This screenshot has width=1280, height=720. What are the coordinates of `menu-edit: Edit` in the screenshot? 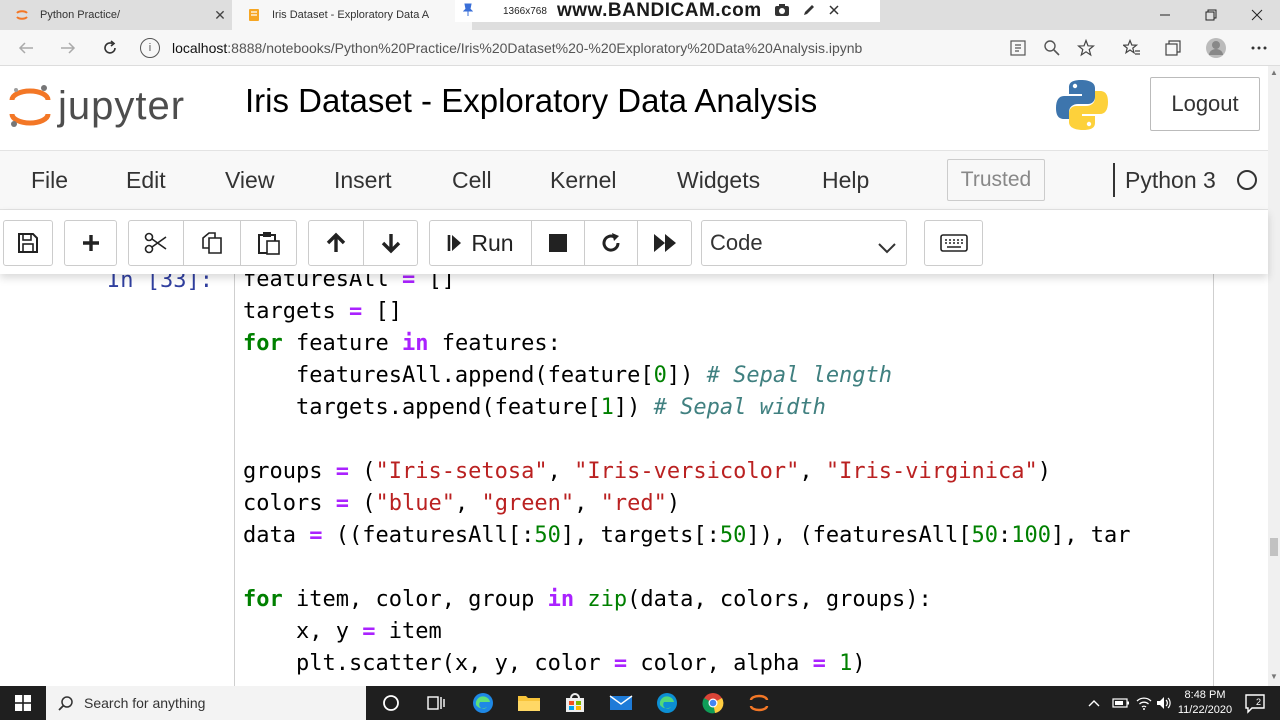 It's located at (146, 180).